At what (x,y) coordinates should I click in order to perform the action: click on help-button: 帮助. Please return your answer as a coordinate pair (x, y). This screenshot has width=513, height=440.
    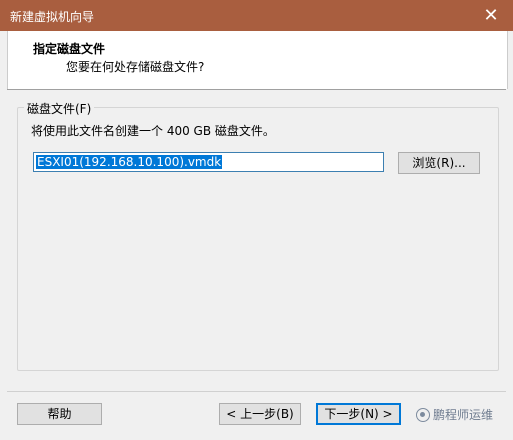
    Looking at the image, I should click on (59, 414).